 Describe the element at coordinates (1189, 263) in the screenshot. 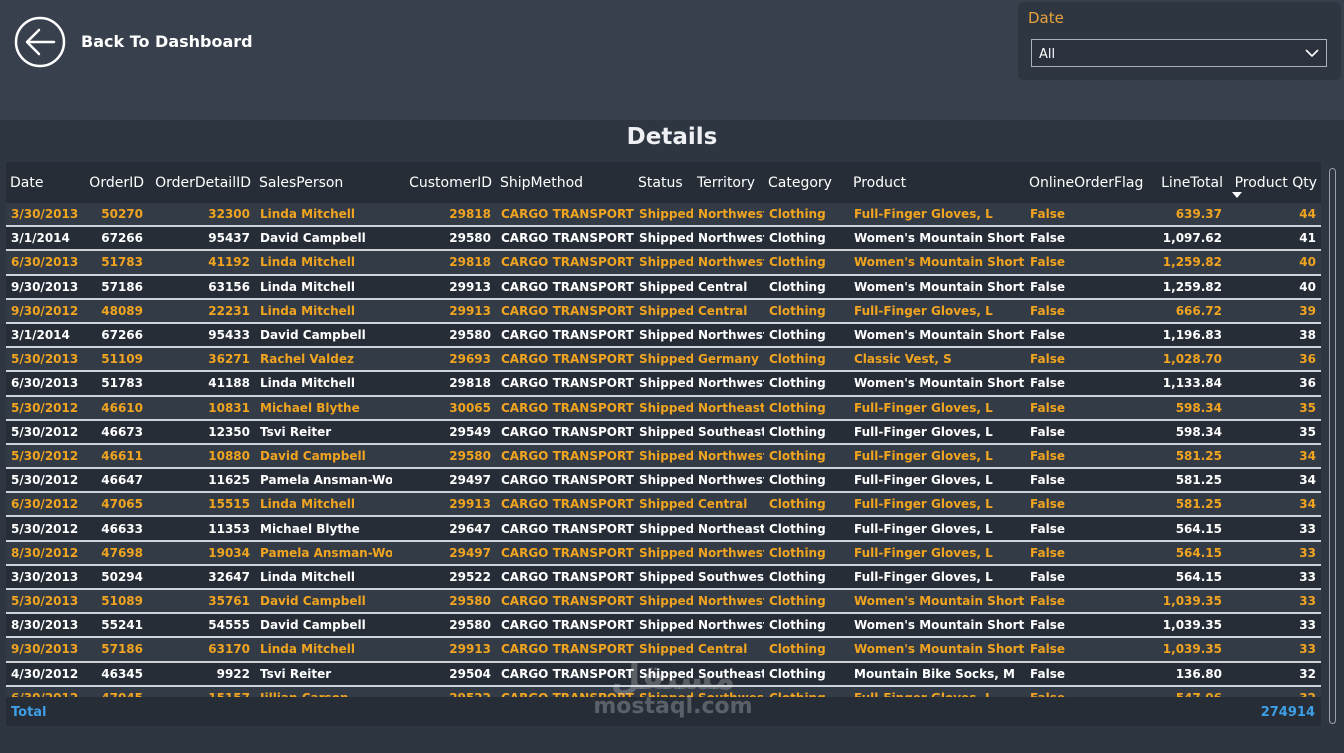

I see `cell-linetotal: 1,259.82` at that location.